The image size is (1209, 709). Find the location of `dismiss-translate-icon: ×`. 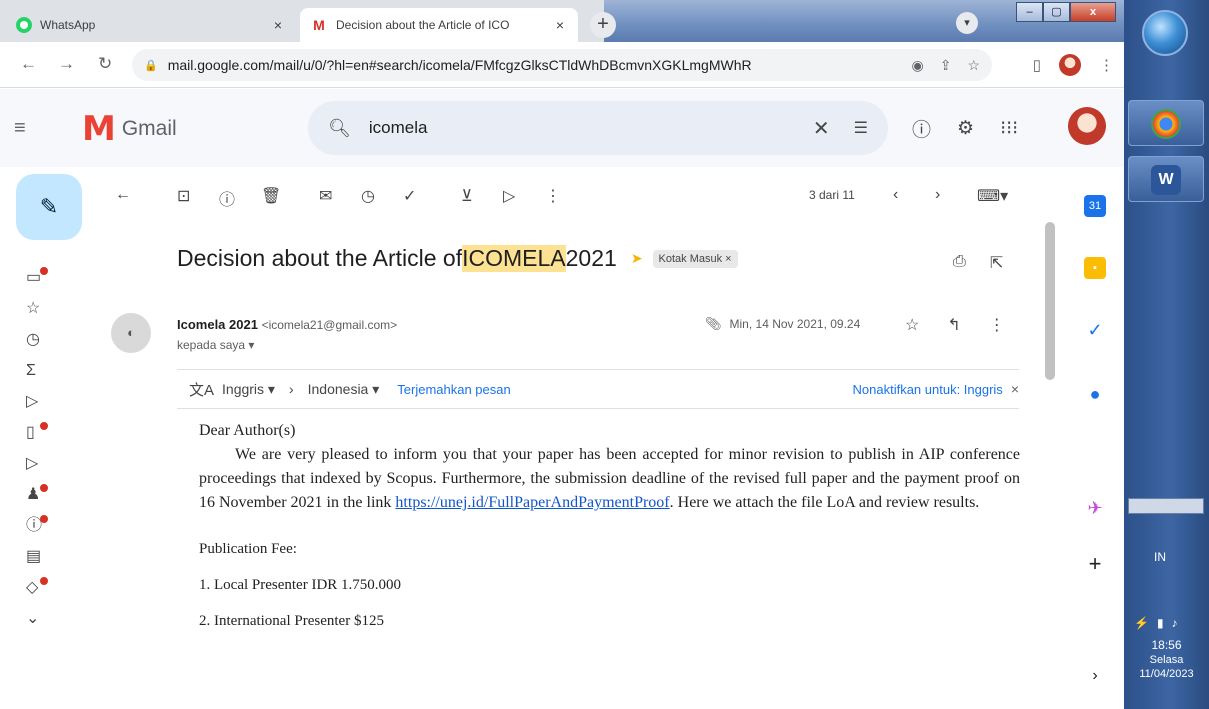

dismiss-translate-icon: × is located at coordinates (1015, 389).